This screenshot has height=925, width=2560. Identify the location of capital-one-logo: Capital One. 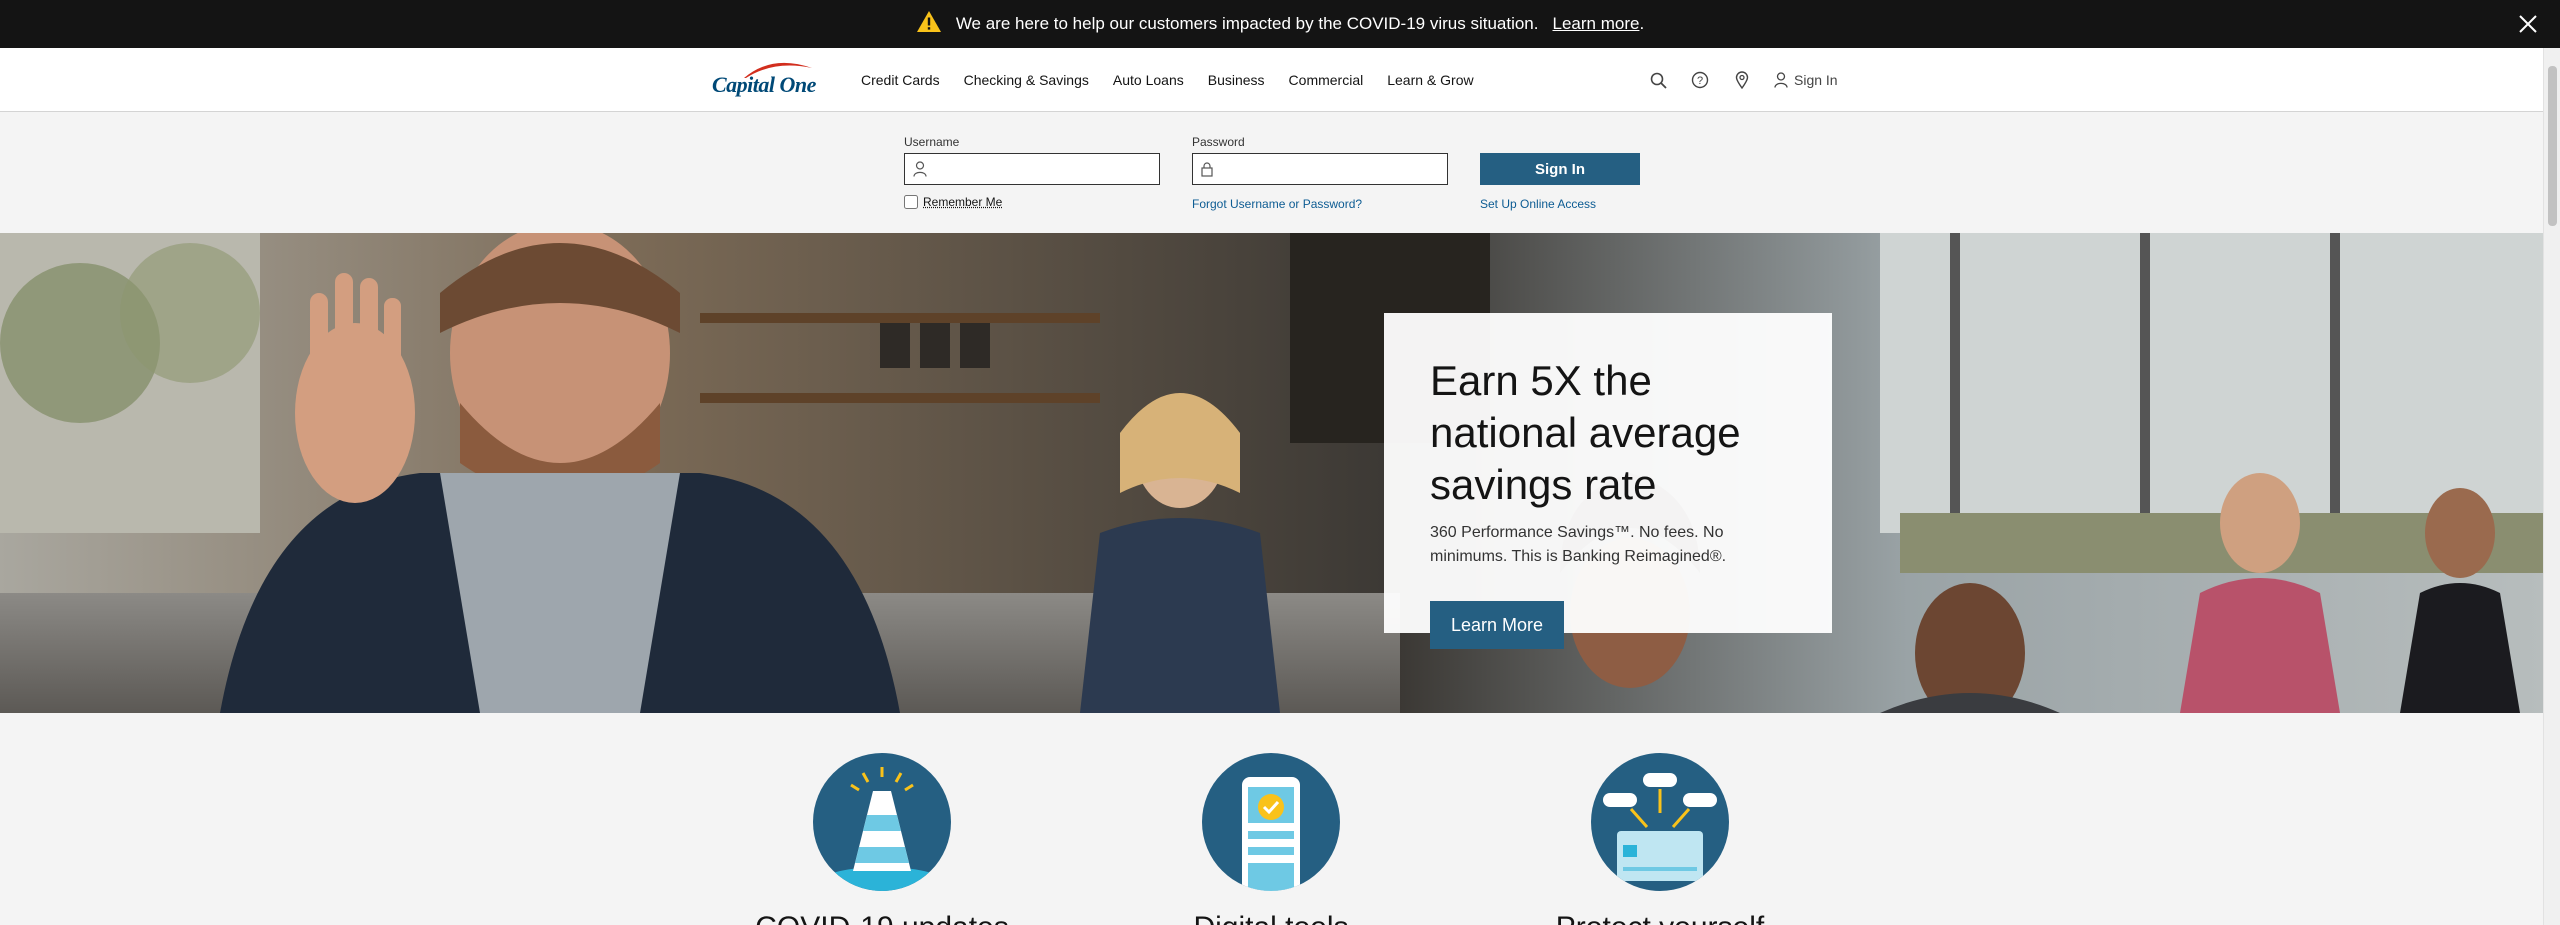
(767, 80).